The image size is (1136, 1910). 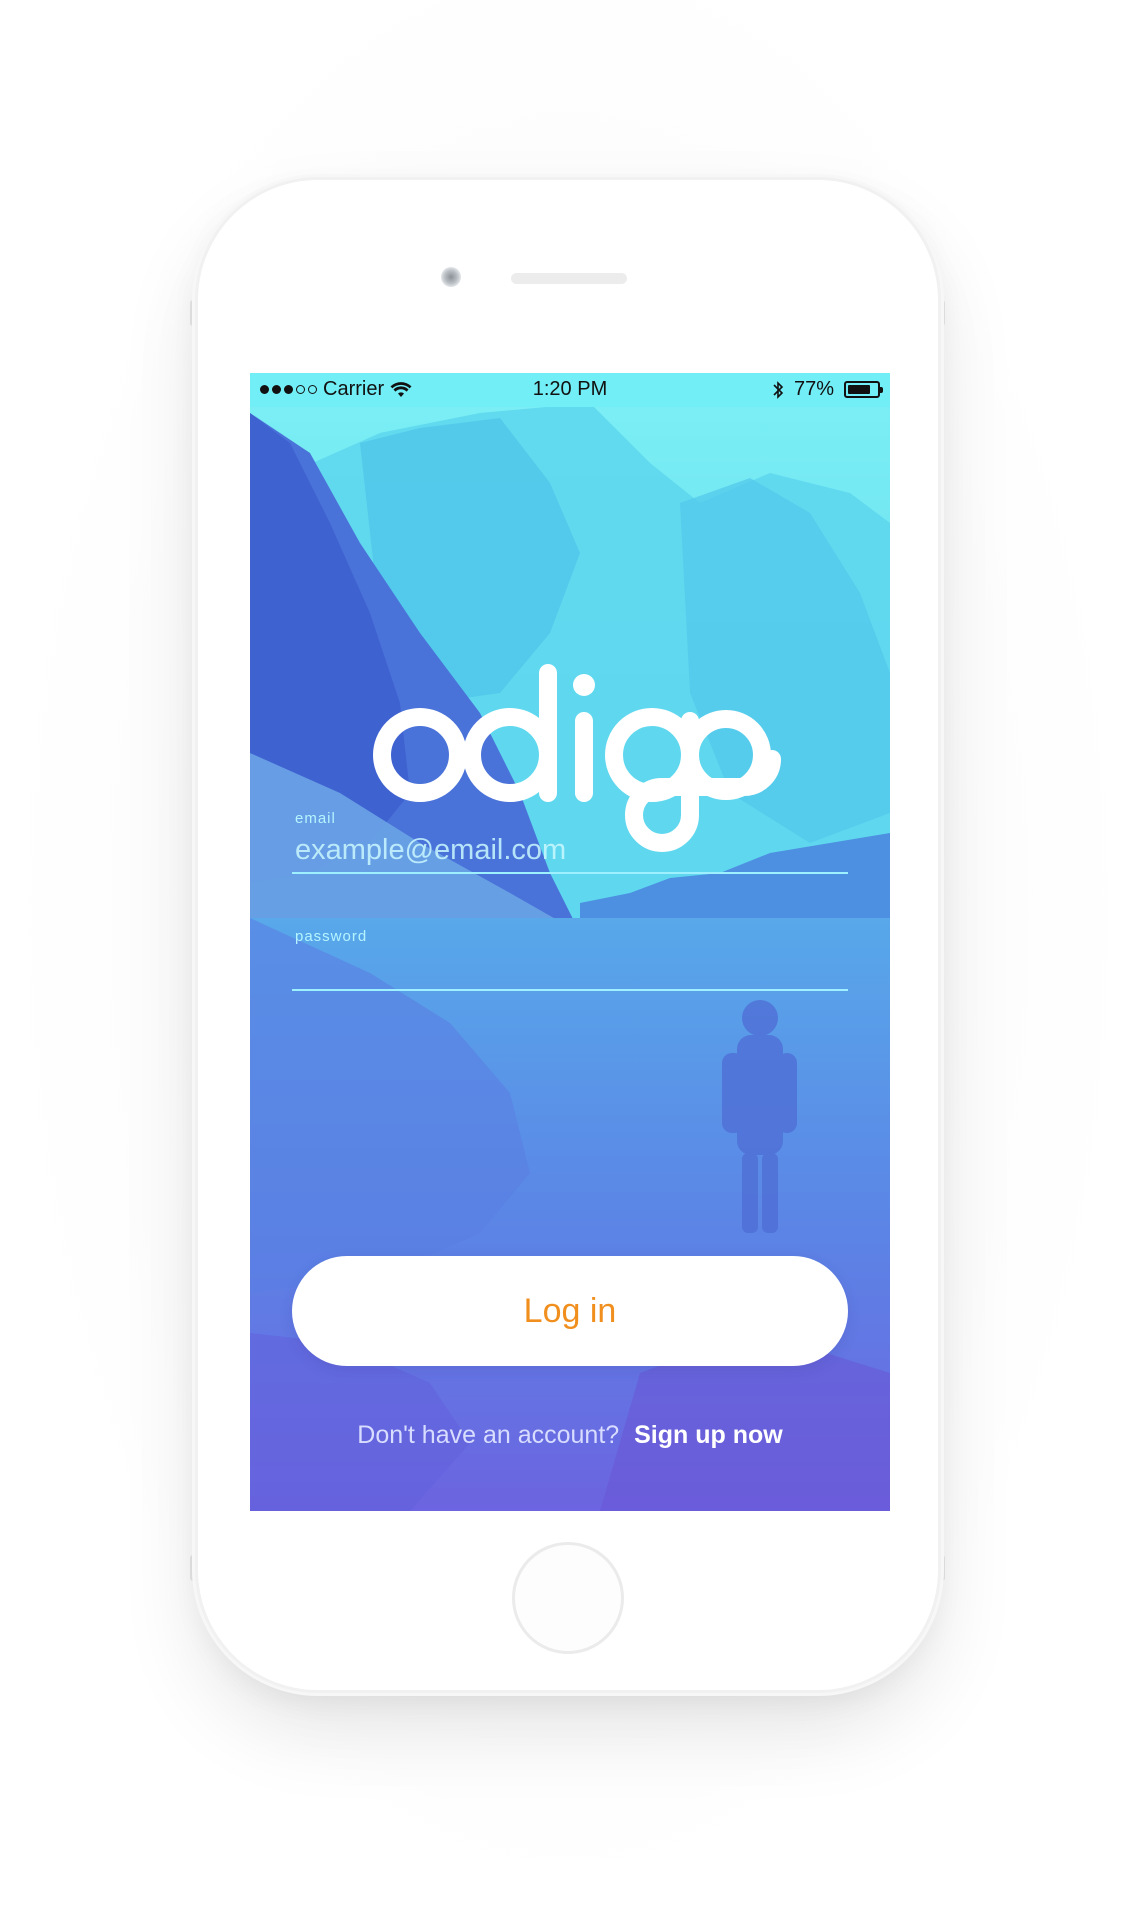 I want to click on battery-percent: 77%, so click(x=813, y=389).